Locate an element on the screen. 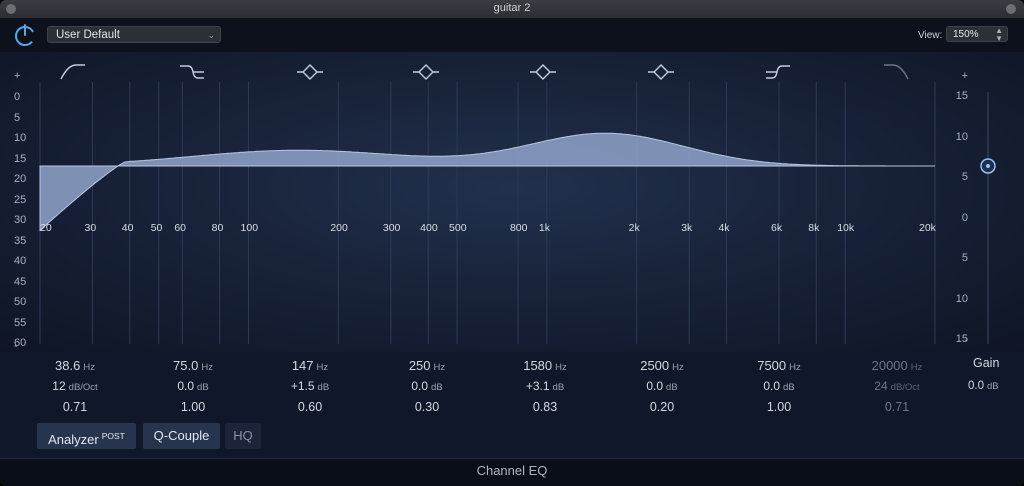 Image resolution: width=1024 pixels, height=486 pixels. band-frequency-field: 38.6 Hz is located at coordinates (75, 365).